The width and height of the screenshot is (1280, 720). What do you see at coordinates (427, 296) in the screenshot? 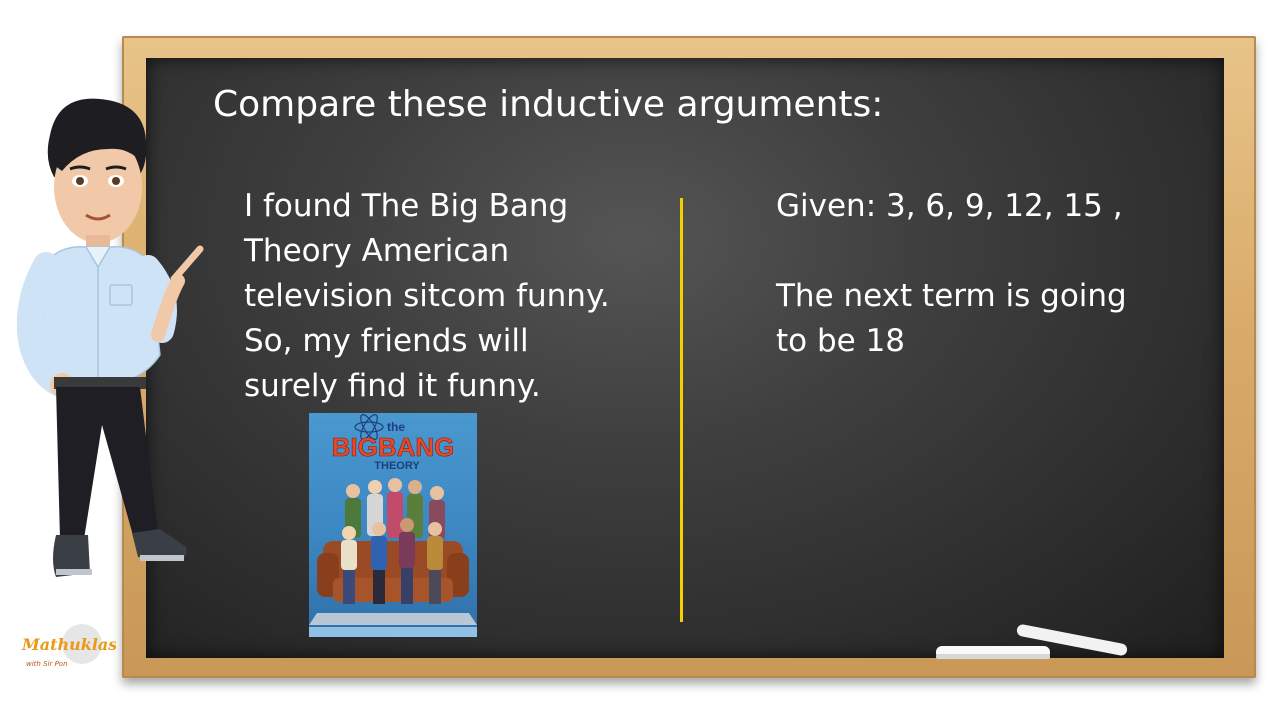
I see `left-argument-line: television sitcom funny.` at bounding box center [427, 296].